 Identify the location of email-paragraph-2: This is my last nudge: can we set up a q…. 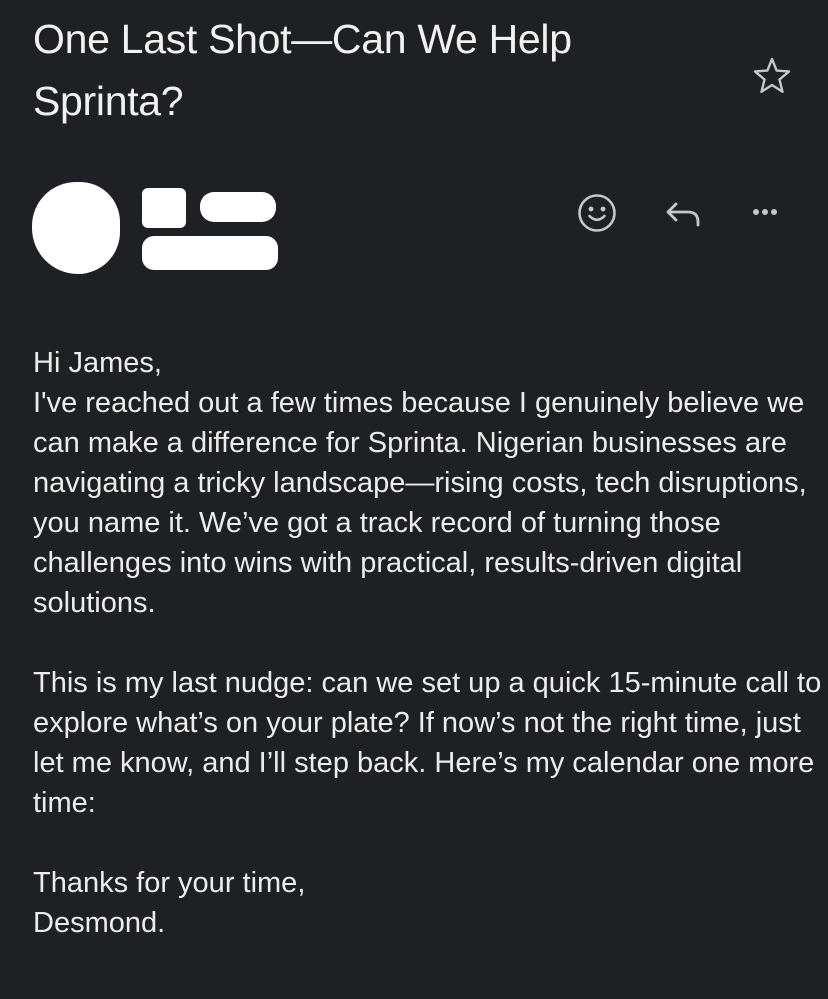
(427, 743).